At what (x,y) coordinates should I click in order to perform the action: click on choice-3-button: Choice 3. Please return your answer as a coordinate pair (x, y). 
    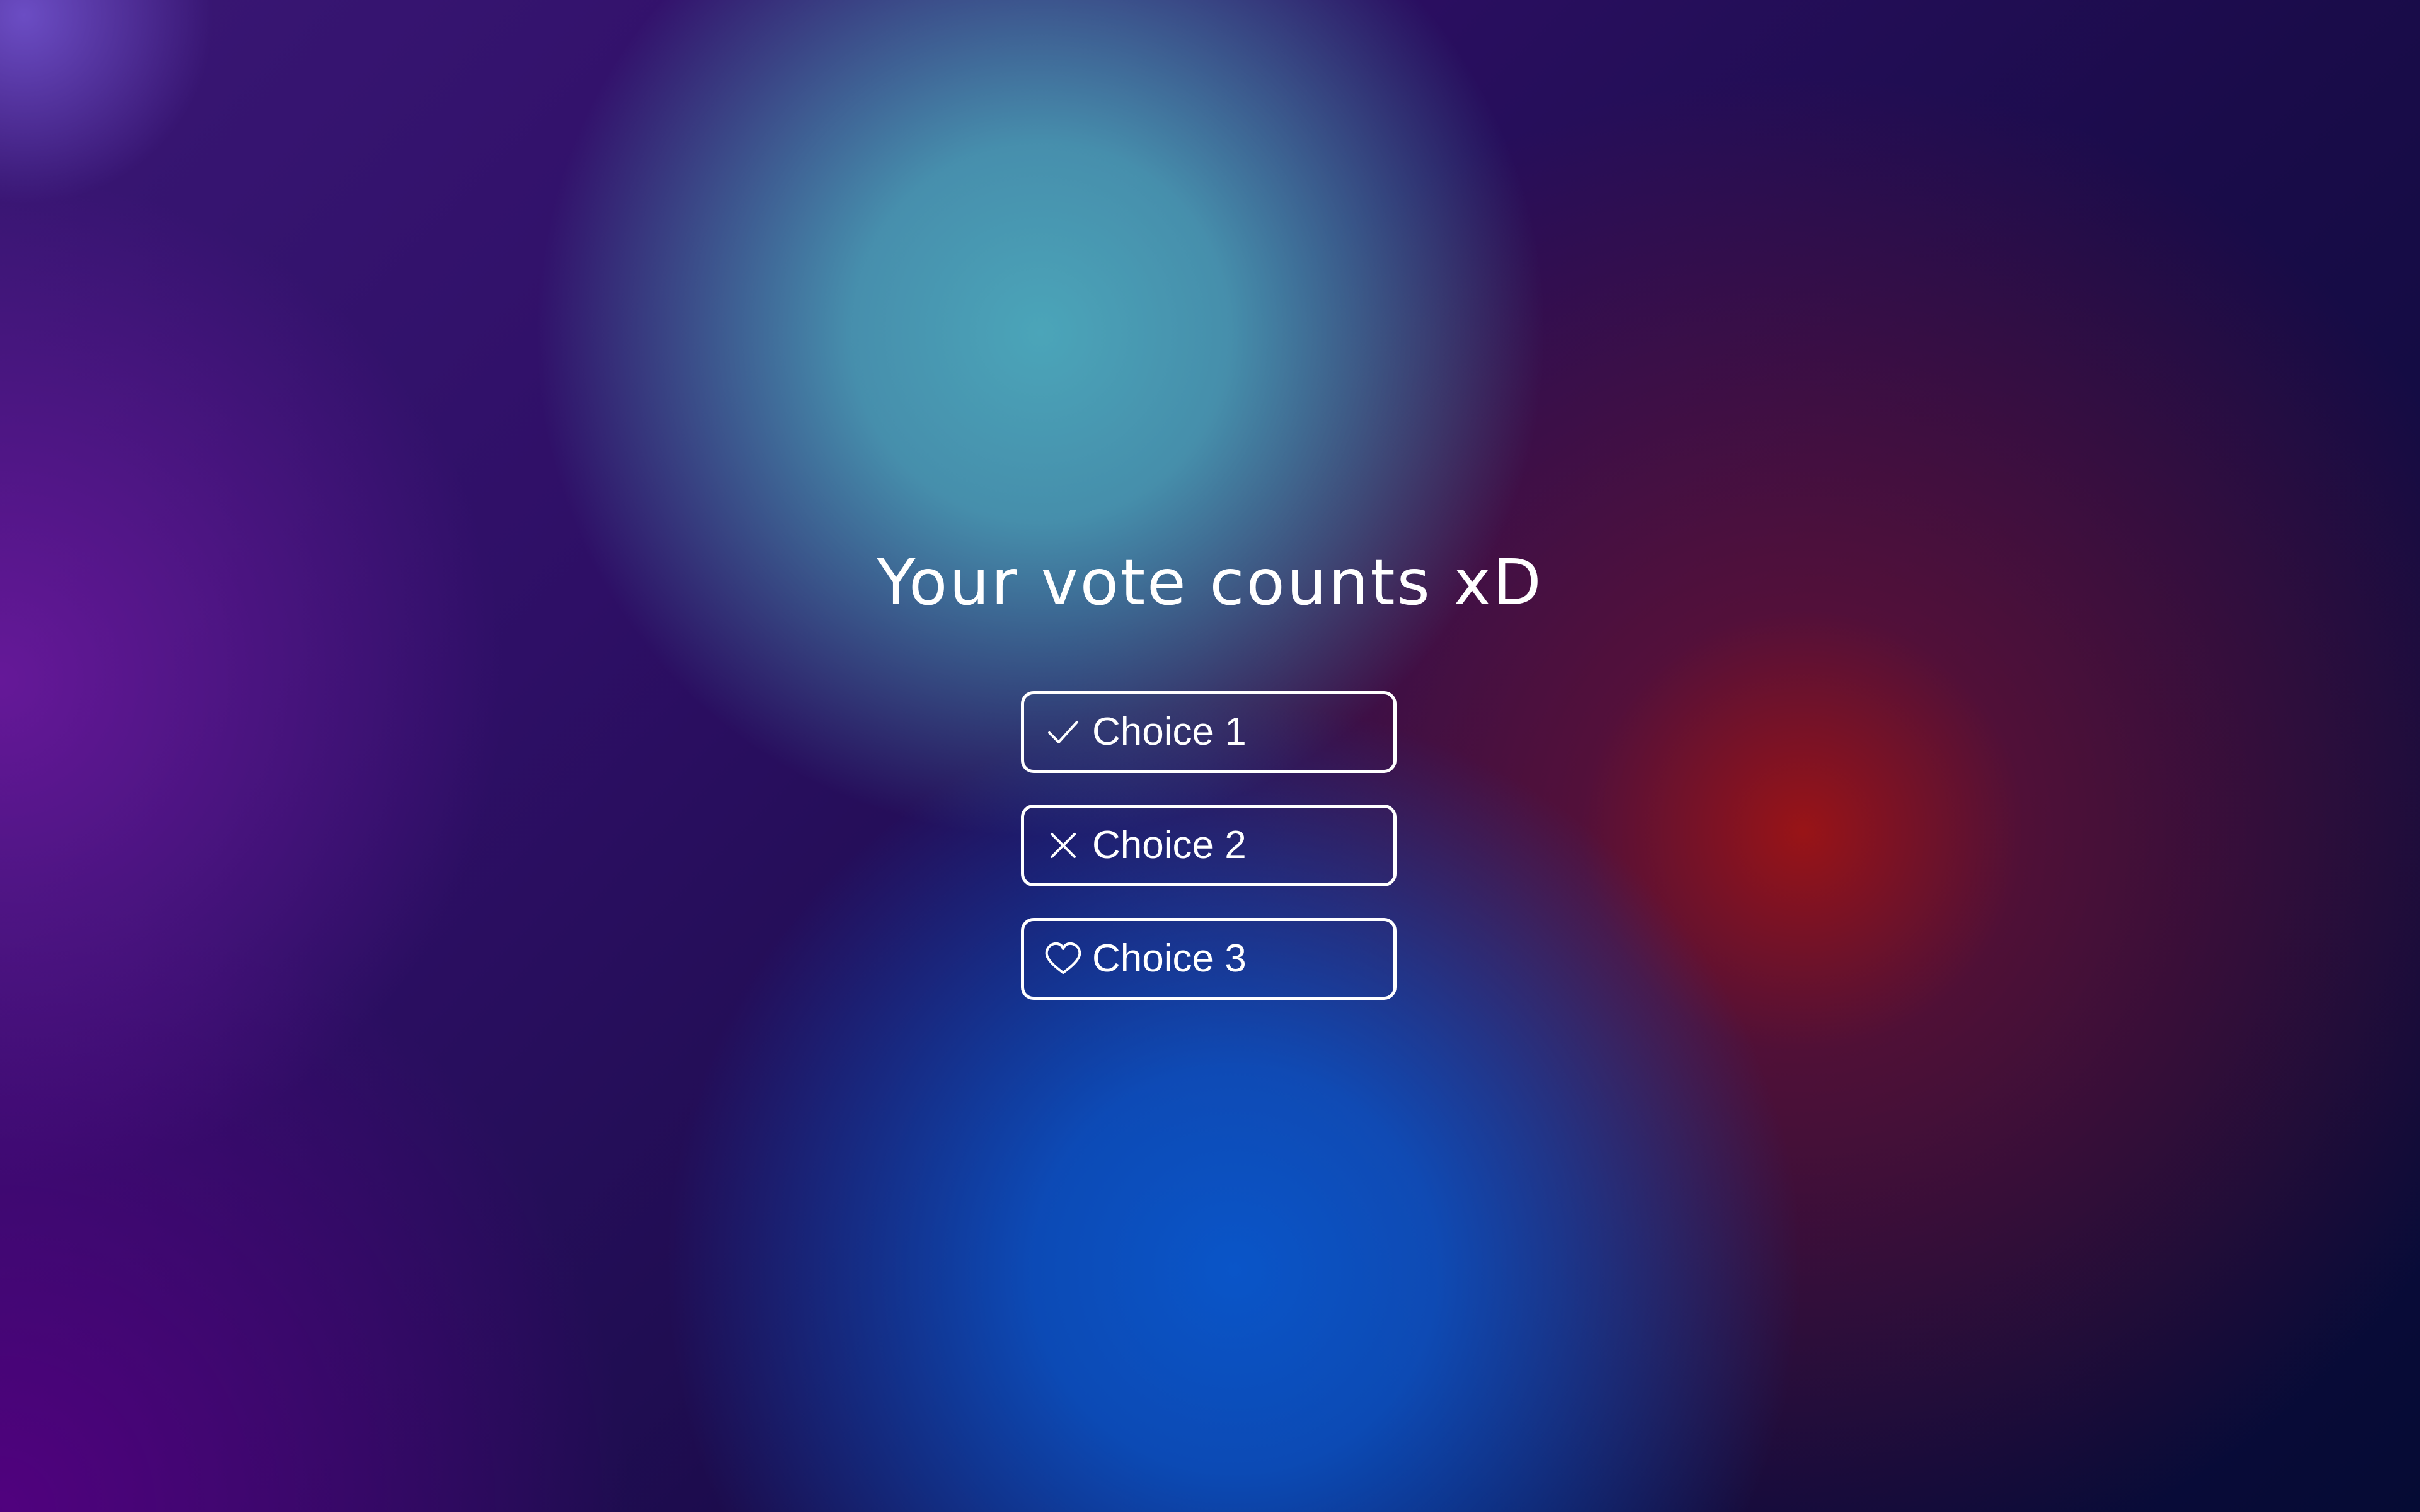
    Looking at the image, I should click on (1209, 959).